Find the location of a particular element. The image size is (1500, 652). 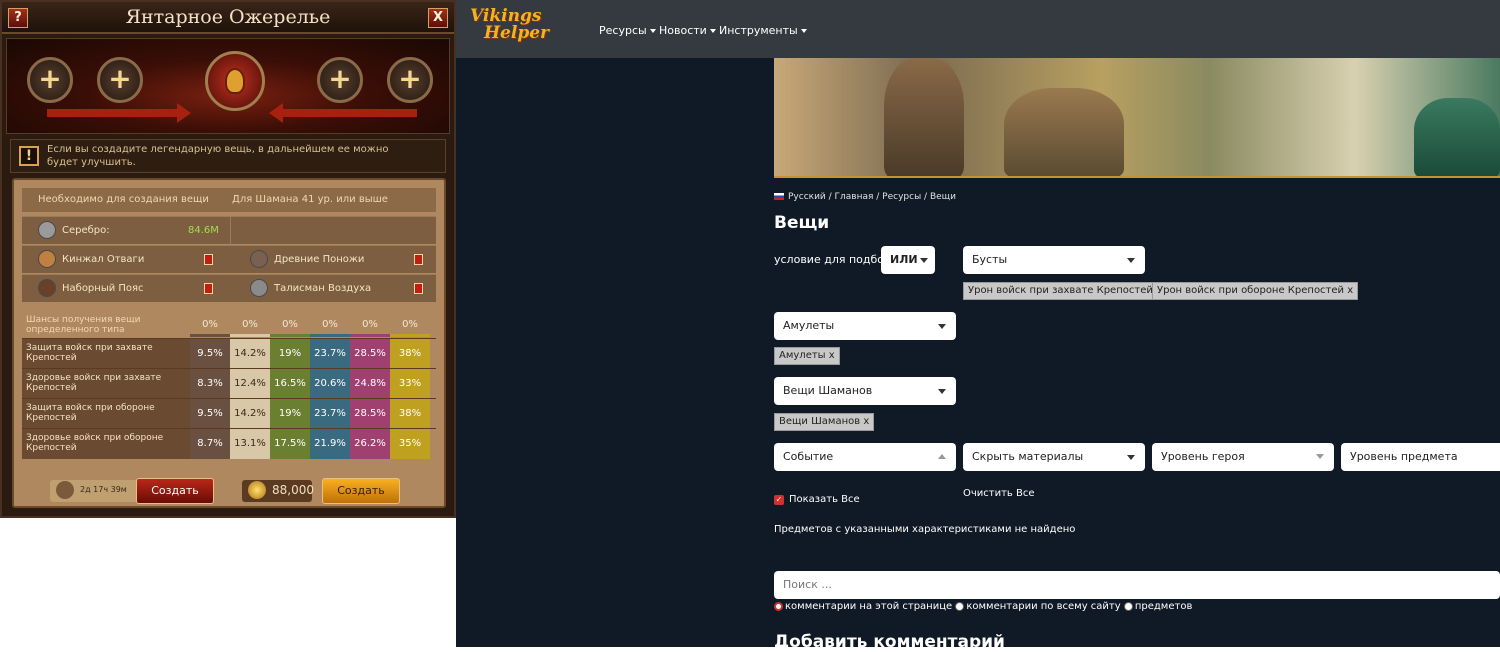

chance-col: 0% is located at coordinates (330, 324).